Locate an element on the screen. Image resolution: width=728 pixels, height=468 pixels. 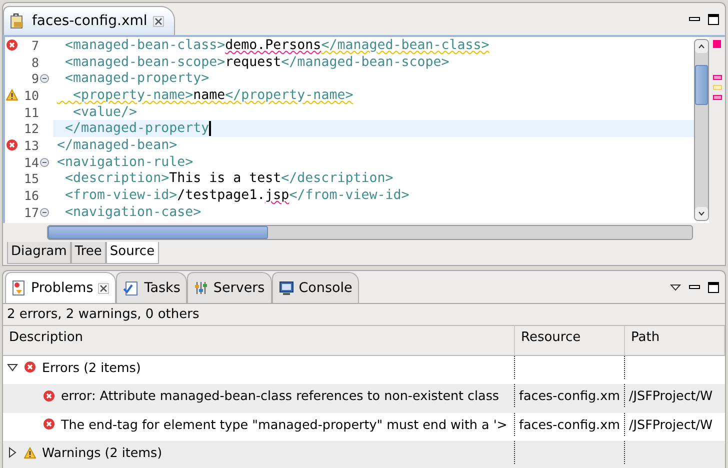
xml-tag: <from-view-id> is located at coordinates (117, 196).